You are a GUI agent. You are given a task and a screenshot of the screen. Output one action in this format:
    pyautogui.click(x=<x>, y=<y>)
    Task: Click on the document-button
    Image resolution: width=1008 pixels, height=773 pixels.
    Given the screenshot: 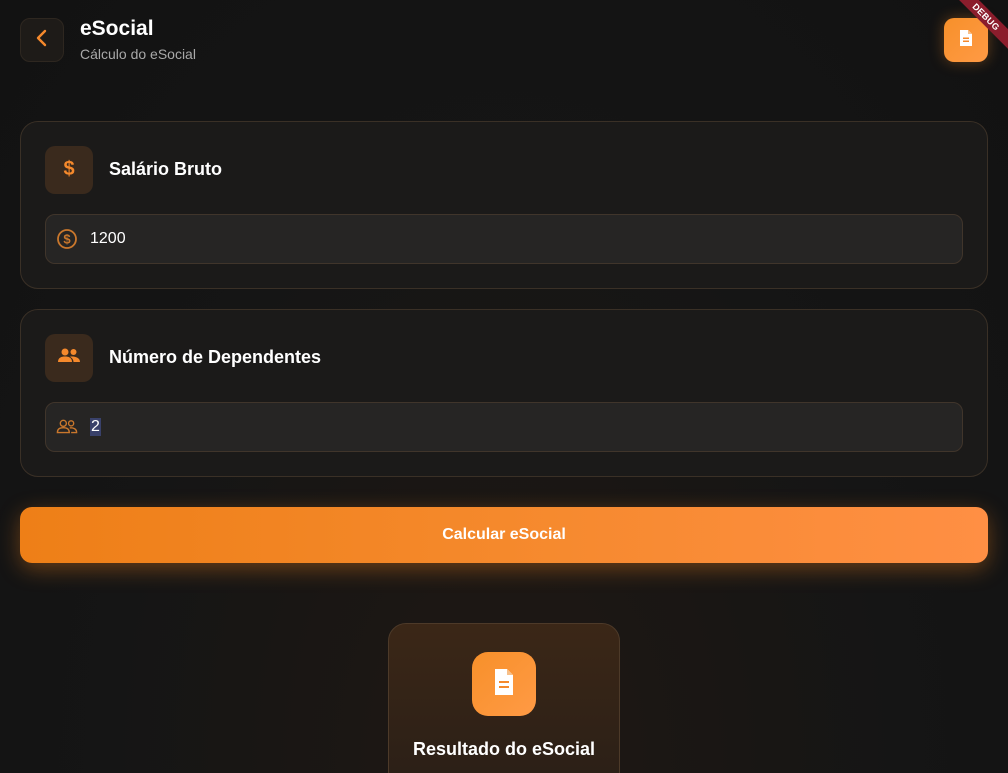 What is the action you would take?
    pyautogui.click(x=966, y=40)
    